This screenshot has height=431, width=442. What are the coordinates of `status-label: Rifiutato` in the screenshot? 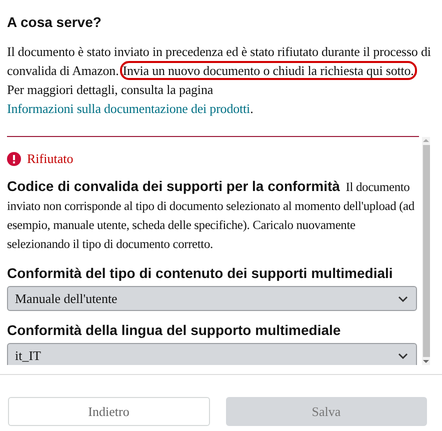 It's located at (50, 159).